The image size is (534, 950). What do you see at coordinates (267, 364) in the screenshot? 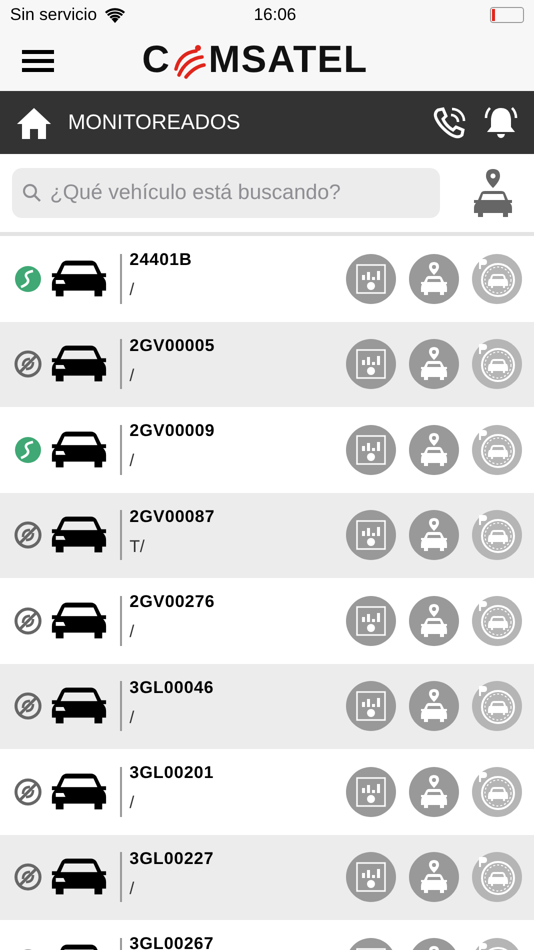
I see `vehicle-row: 2GV00005 /` at bounding box center [267, 364].